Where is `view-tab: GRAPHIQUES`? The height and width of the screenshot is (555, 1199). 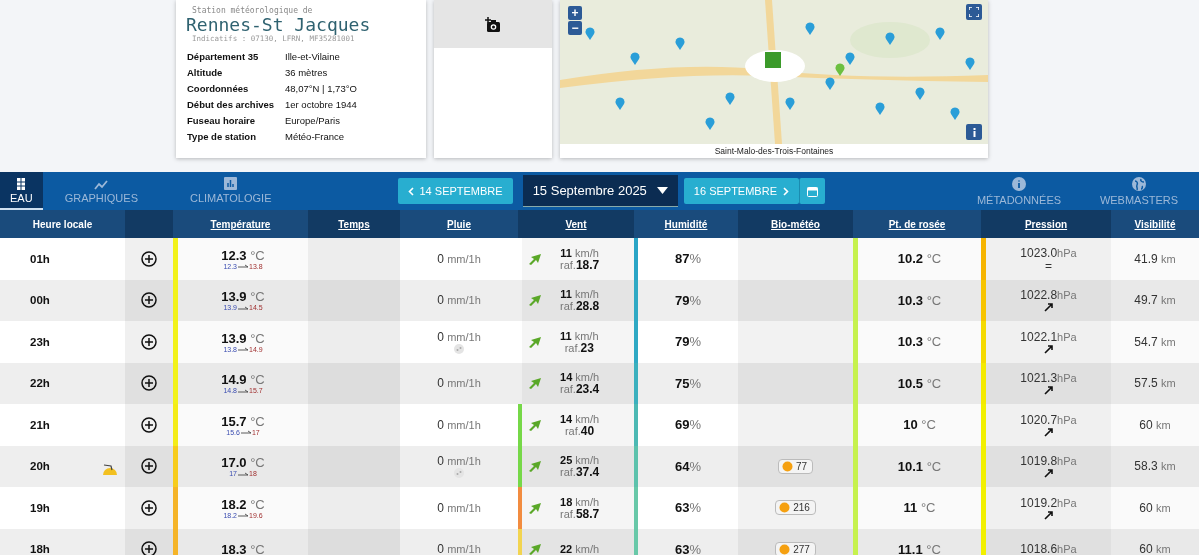
view-tab: GRAPHIQUES is located at coordinates (101, 191).